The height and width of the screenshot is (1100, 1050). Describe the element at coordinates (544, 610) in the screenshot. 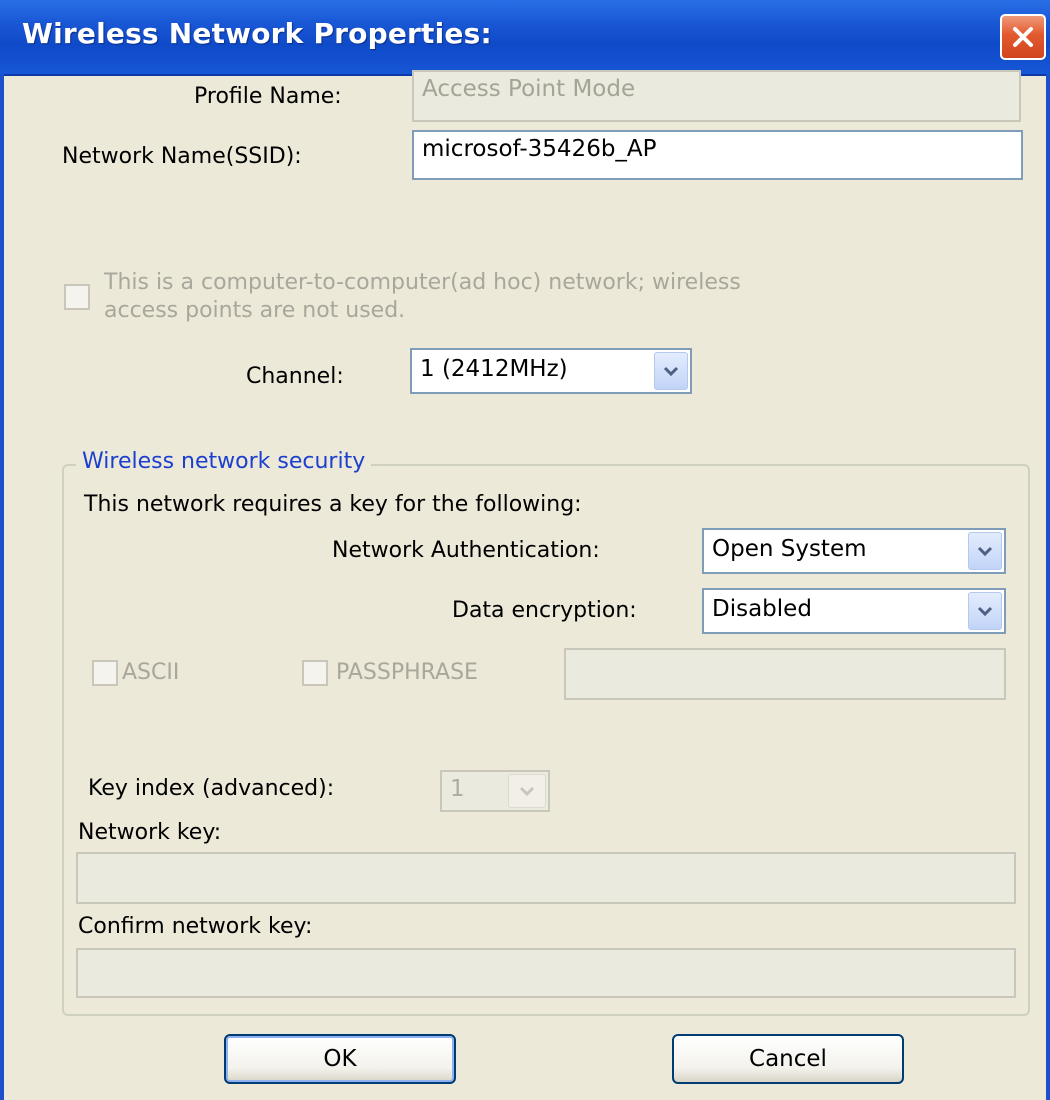

I see `encryption-label: Data encryption:` at that location.